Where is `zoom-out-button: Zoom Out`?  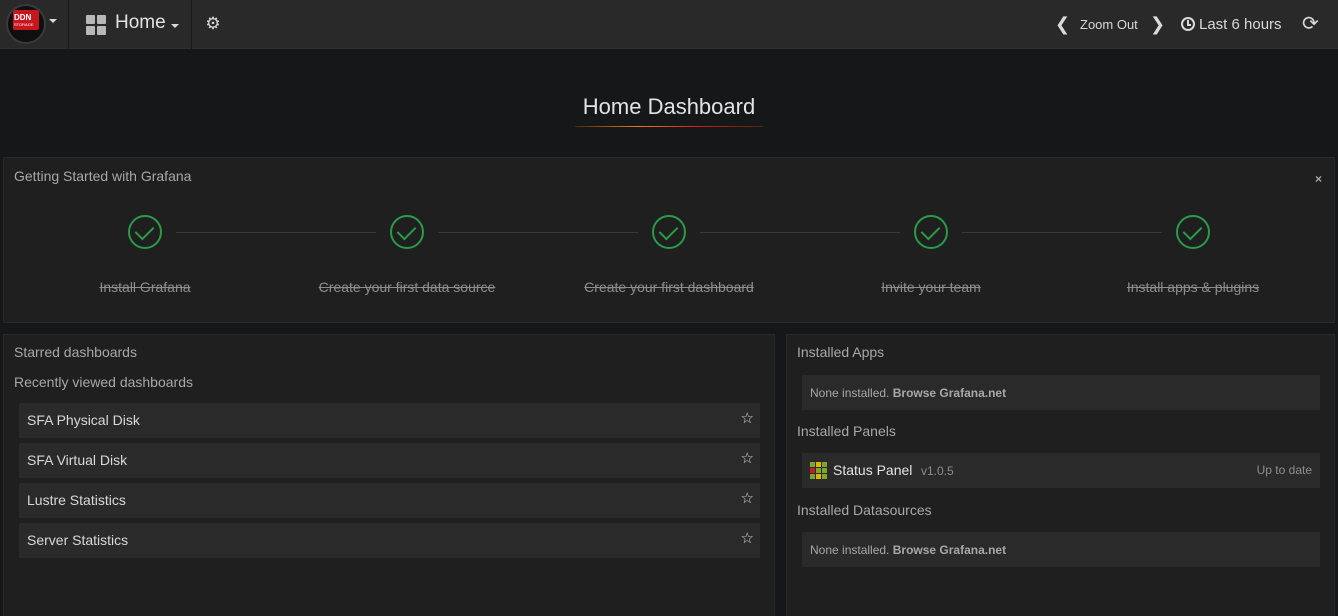 zoom-out-button: Zoom Out is located at coordinates (1109, 24).